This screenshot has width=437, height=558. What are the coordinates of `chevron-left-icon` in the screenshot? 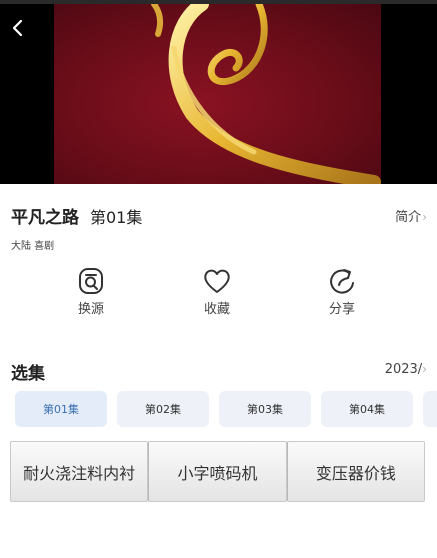 It's located at (17, 28).